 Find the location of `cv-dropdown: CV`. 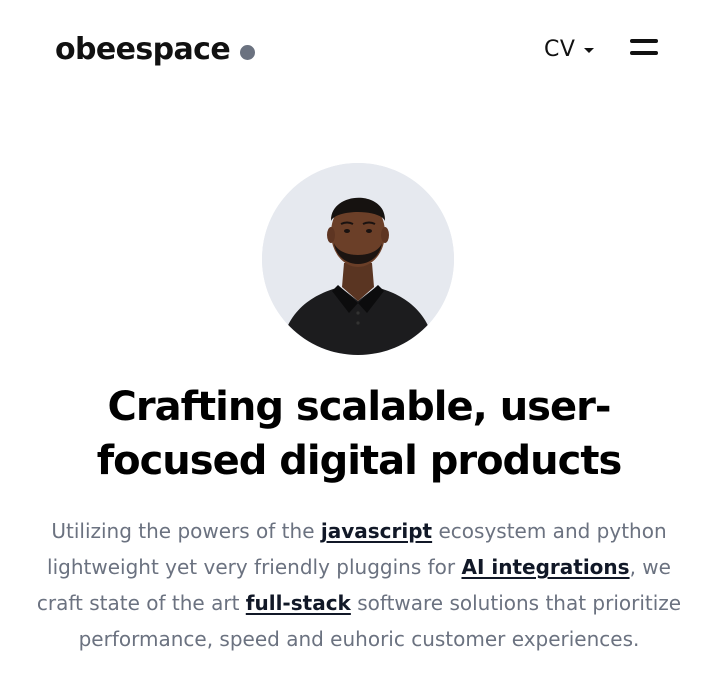

cv-dropdown: CV is located at coordinates (569, 49).